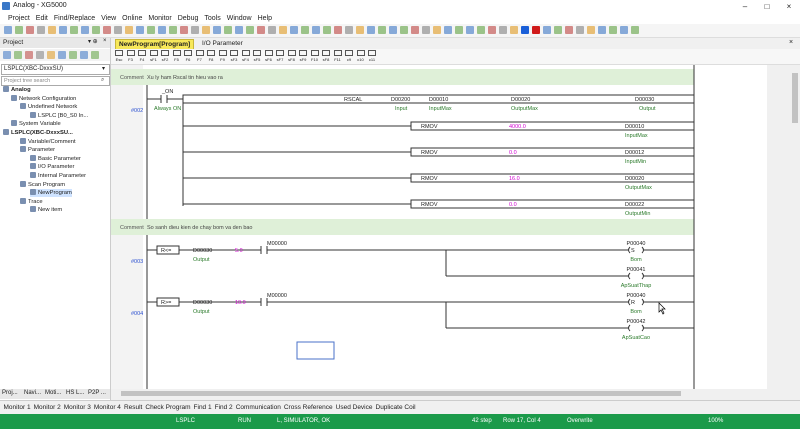 The height and width of the screenshot is (429, 800). What do you see at coordinates (55, 81) in the screenshot?
I see `project-search-input: Project tree search ⌕` at bounding box center [55, 81].